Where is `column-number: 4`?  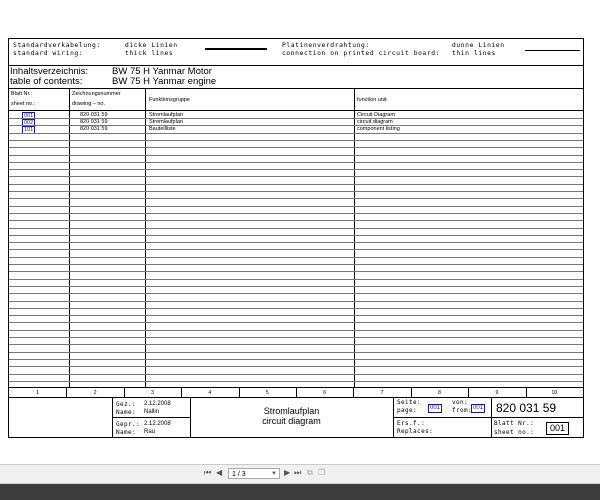 column-number: 4 is located at coordinates (210, 393).